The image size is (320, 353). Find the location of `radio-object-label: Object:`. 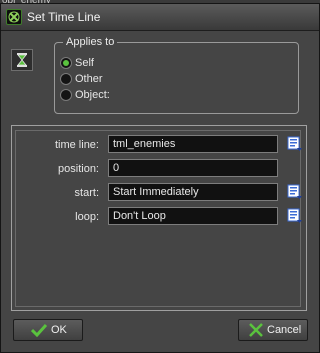

radio-object-label: Object: is located at coordinates (92, 95).